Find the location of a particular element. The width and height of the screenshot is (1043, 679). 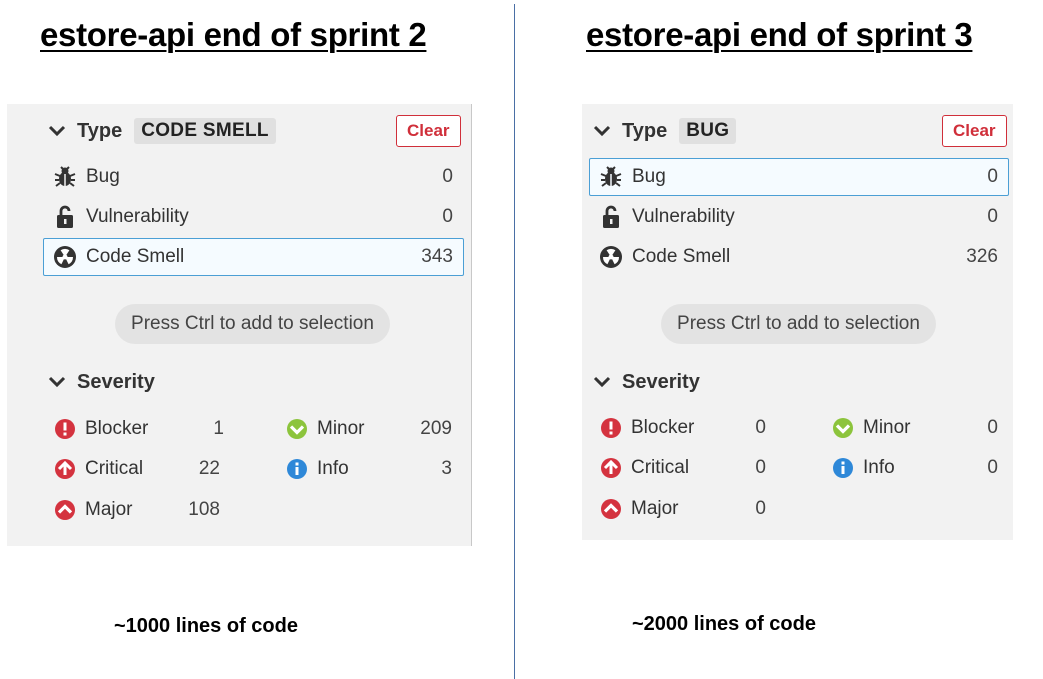

type-section-header: Type BUG is located at coordinates (659, 131).